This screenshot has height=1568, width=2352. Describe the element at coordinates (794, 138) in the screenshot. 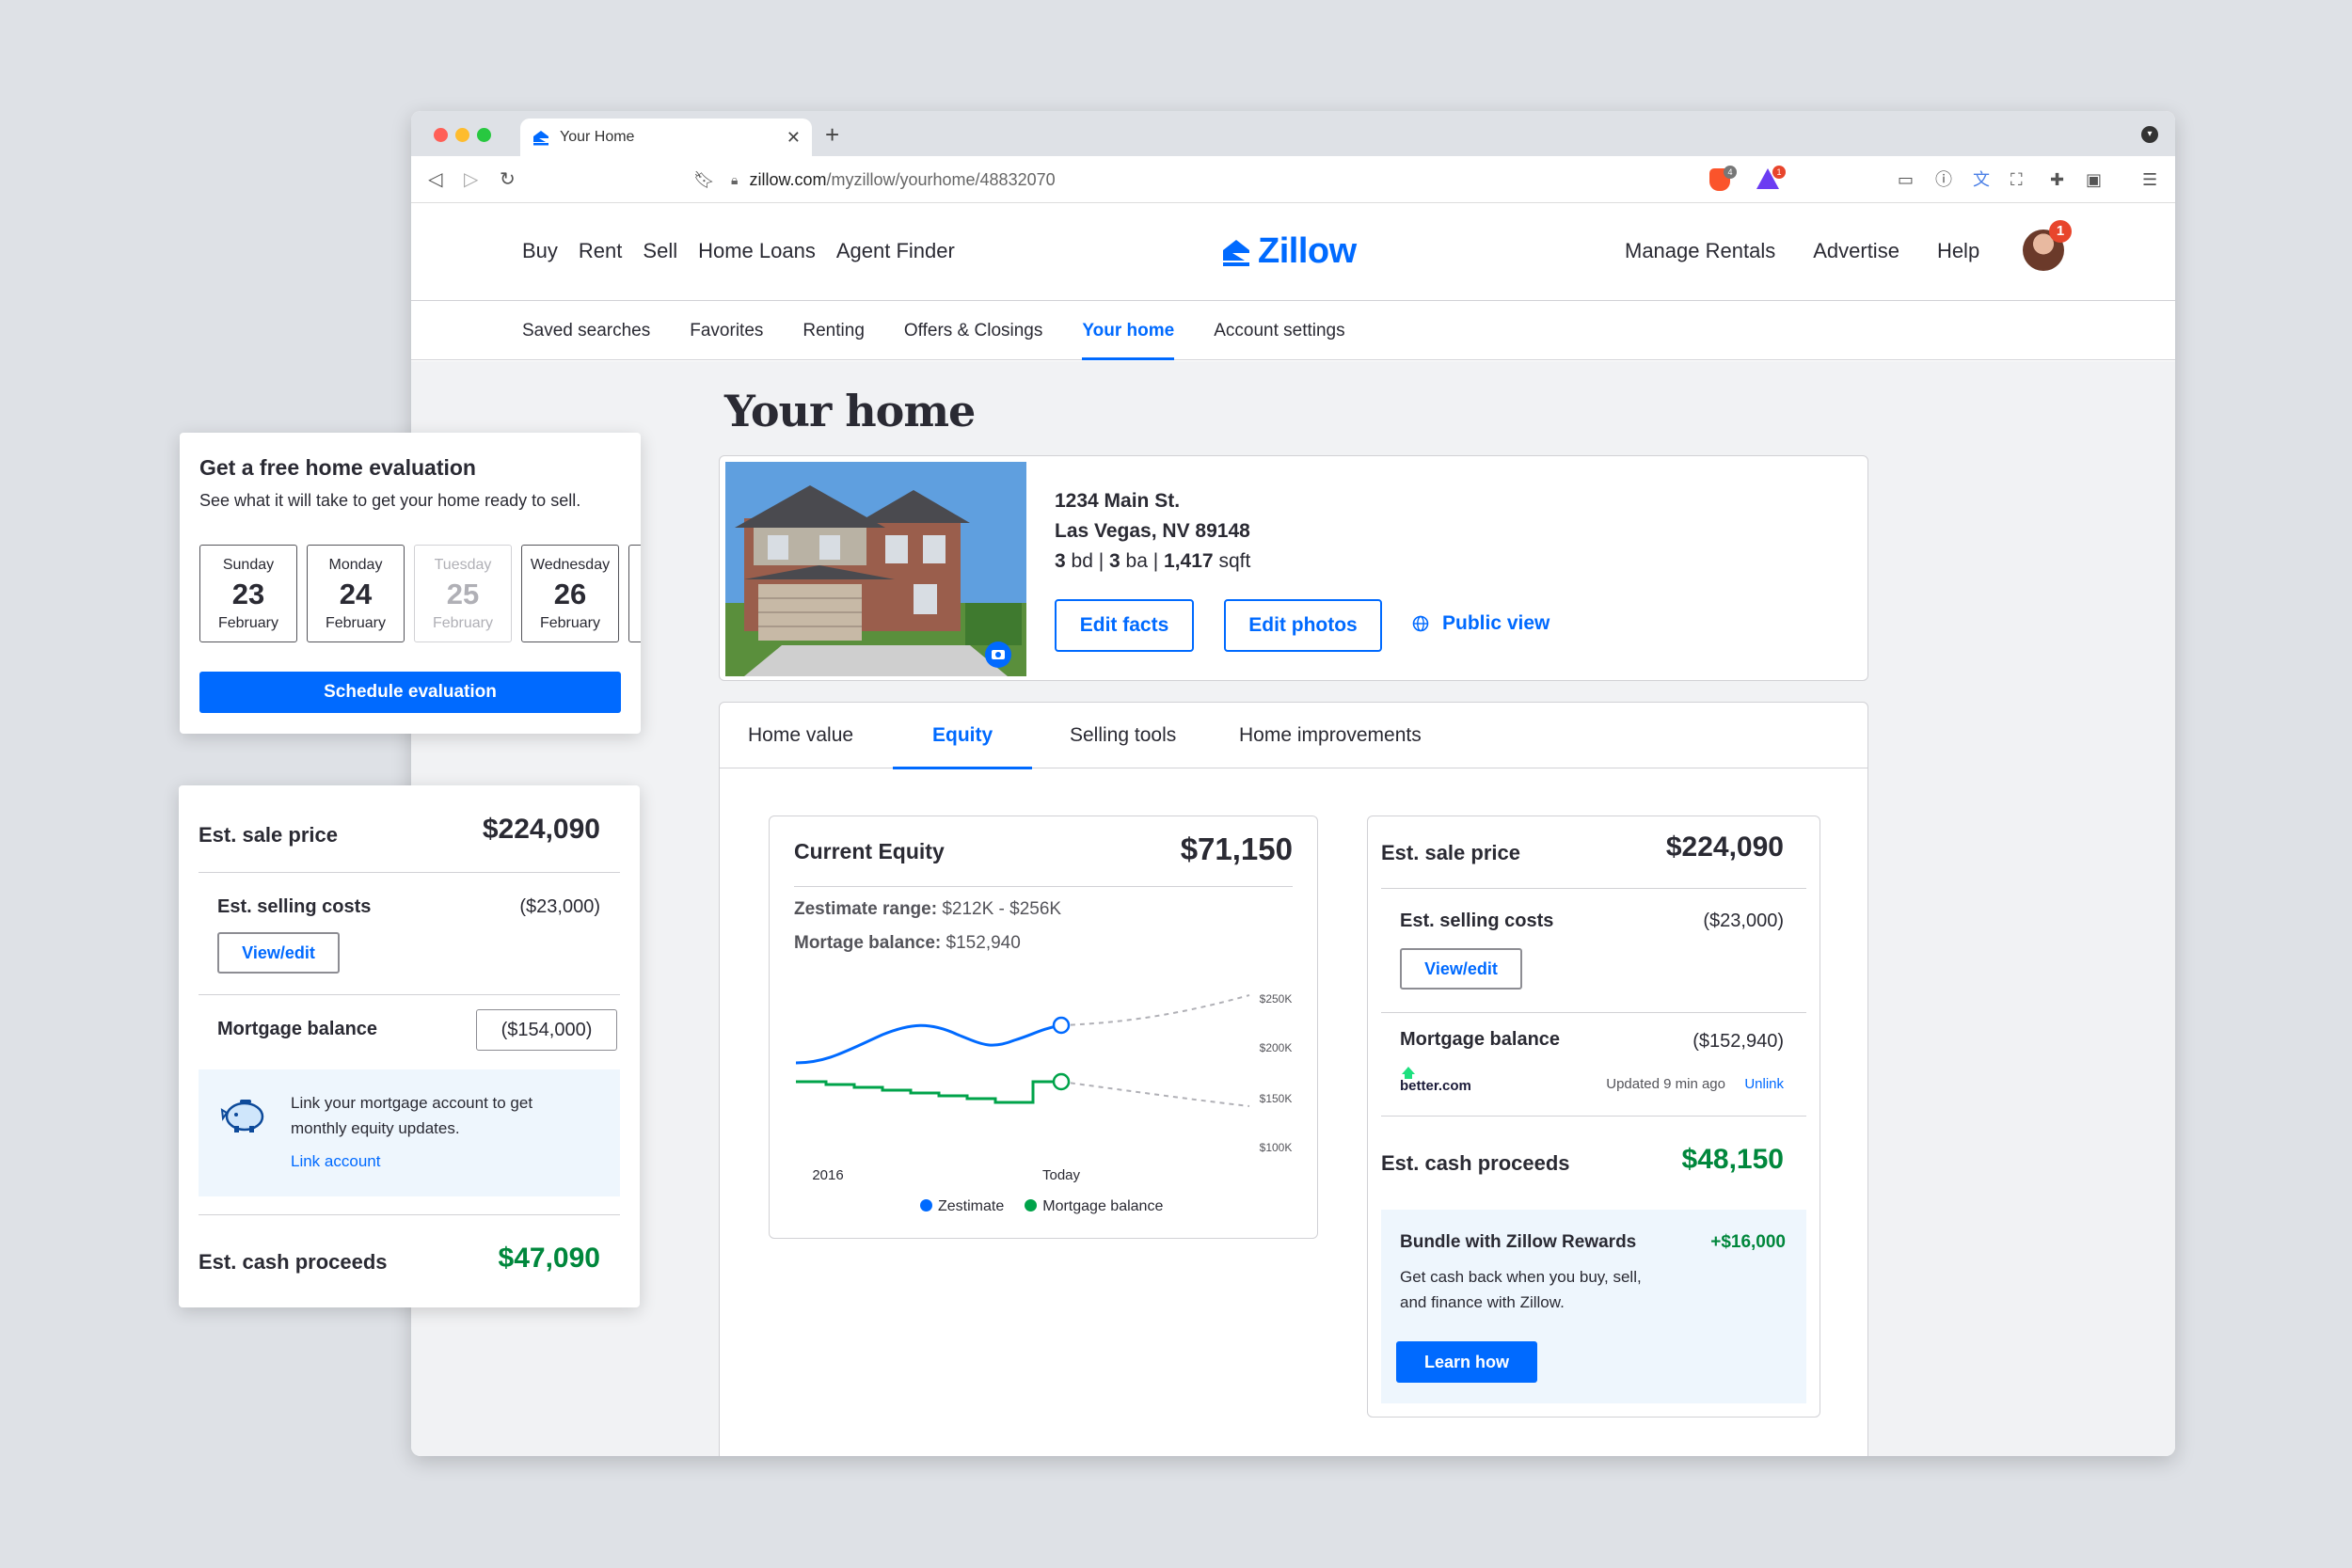

I see `tab-close-icon: ✕` at that location.